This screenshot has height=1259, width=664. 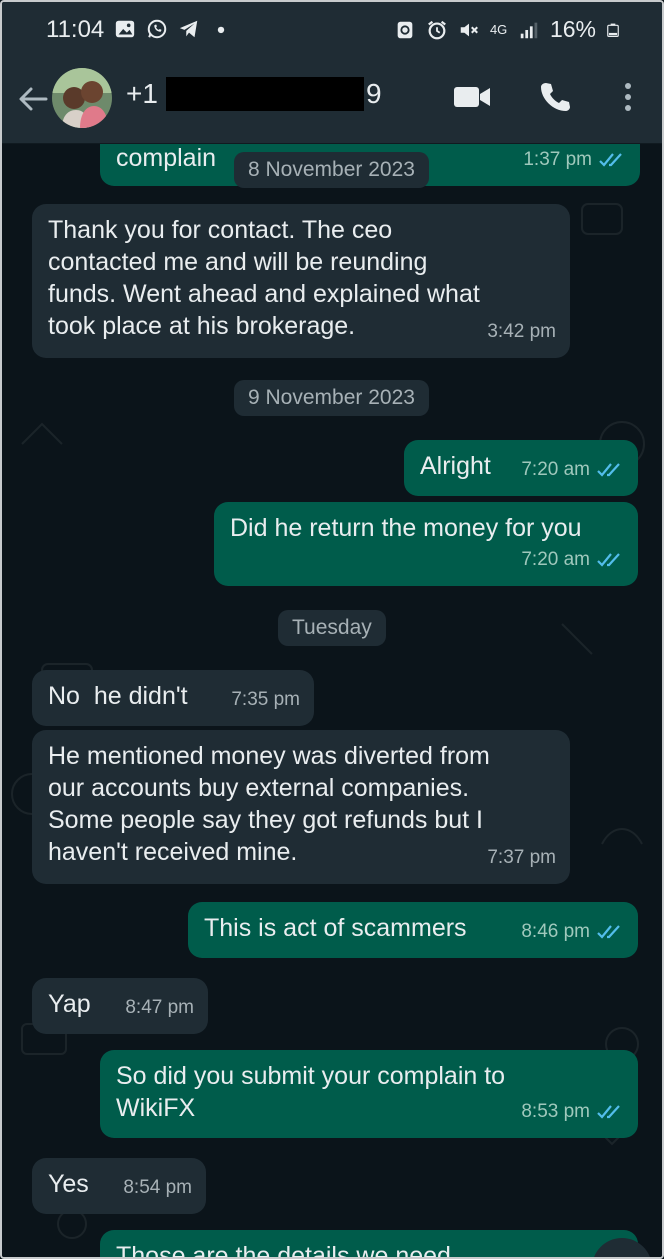 I want to click on voice-call-icon, so click(x=555, y=97).